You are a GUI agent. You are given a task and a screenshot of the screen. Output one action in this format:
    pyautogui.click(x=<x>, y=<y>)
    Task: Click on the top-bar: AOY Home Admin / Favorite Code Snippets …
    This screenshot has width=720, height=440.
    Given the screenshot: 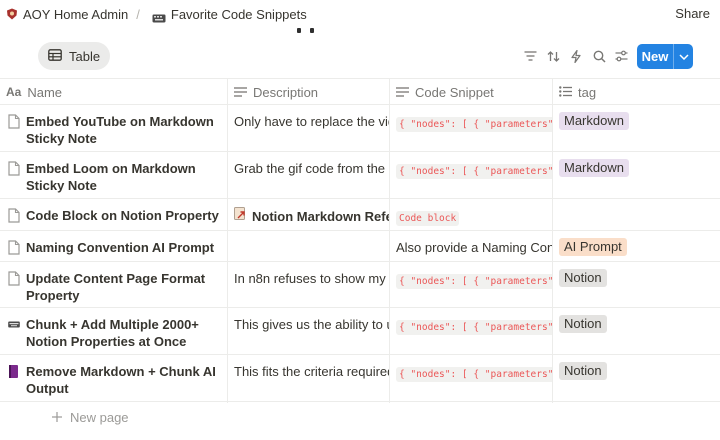 What is the action you would take?
    pyautogui.click(x=360, y=14)
    